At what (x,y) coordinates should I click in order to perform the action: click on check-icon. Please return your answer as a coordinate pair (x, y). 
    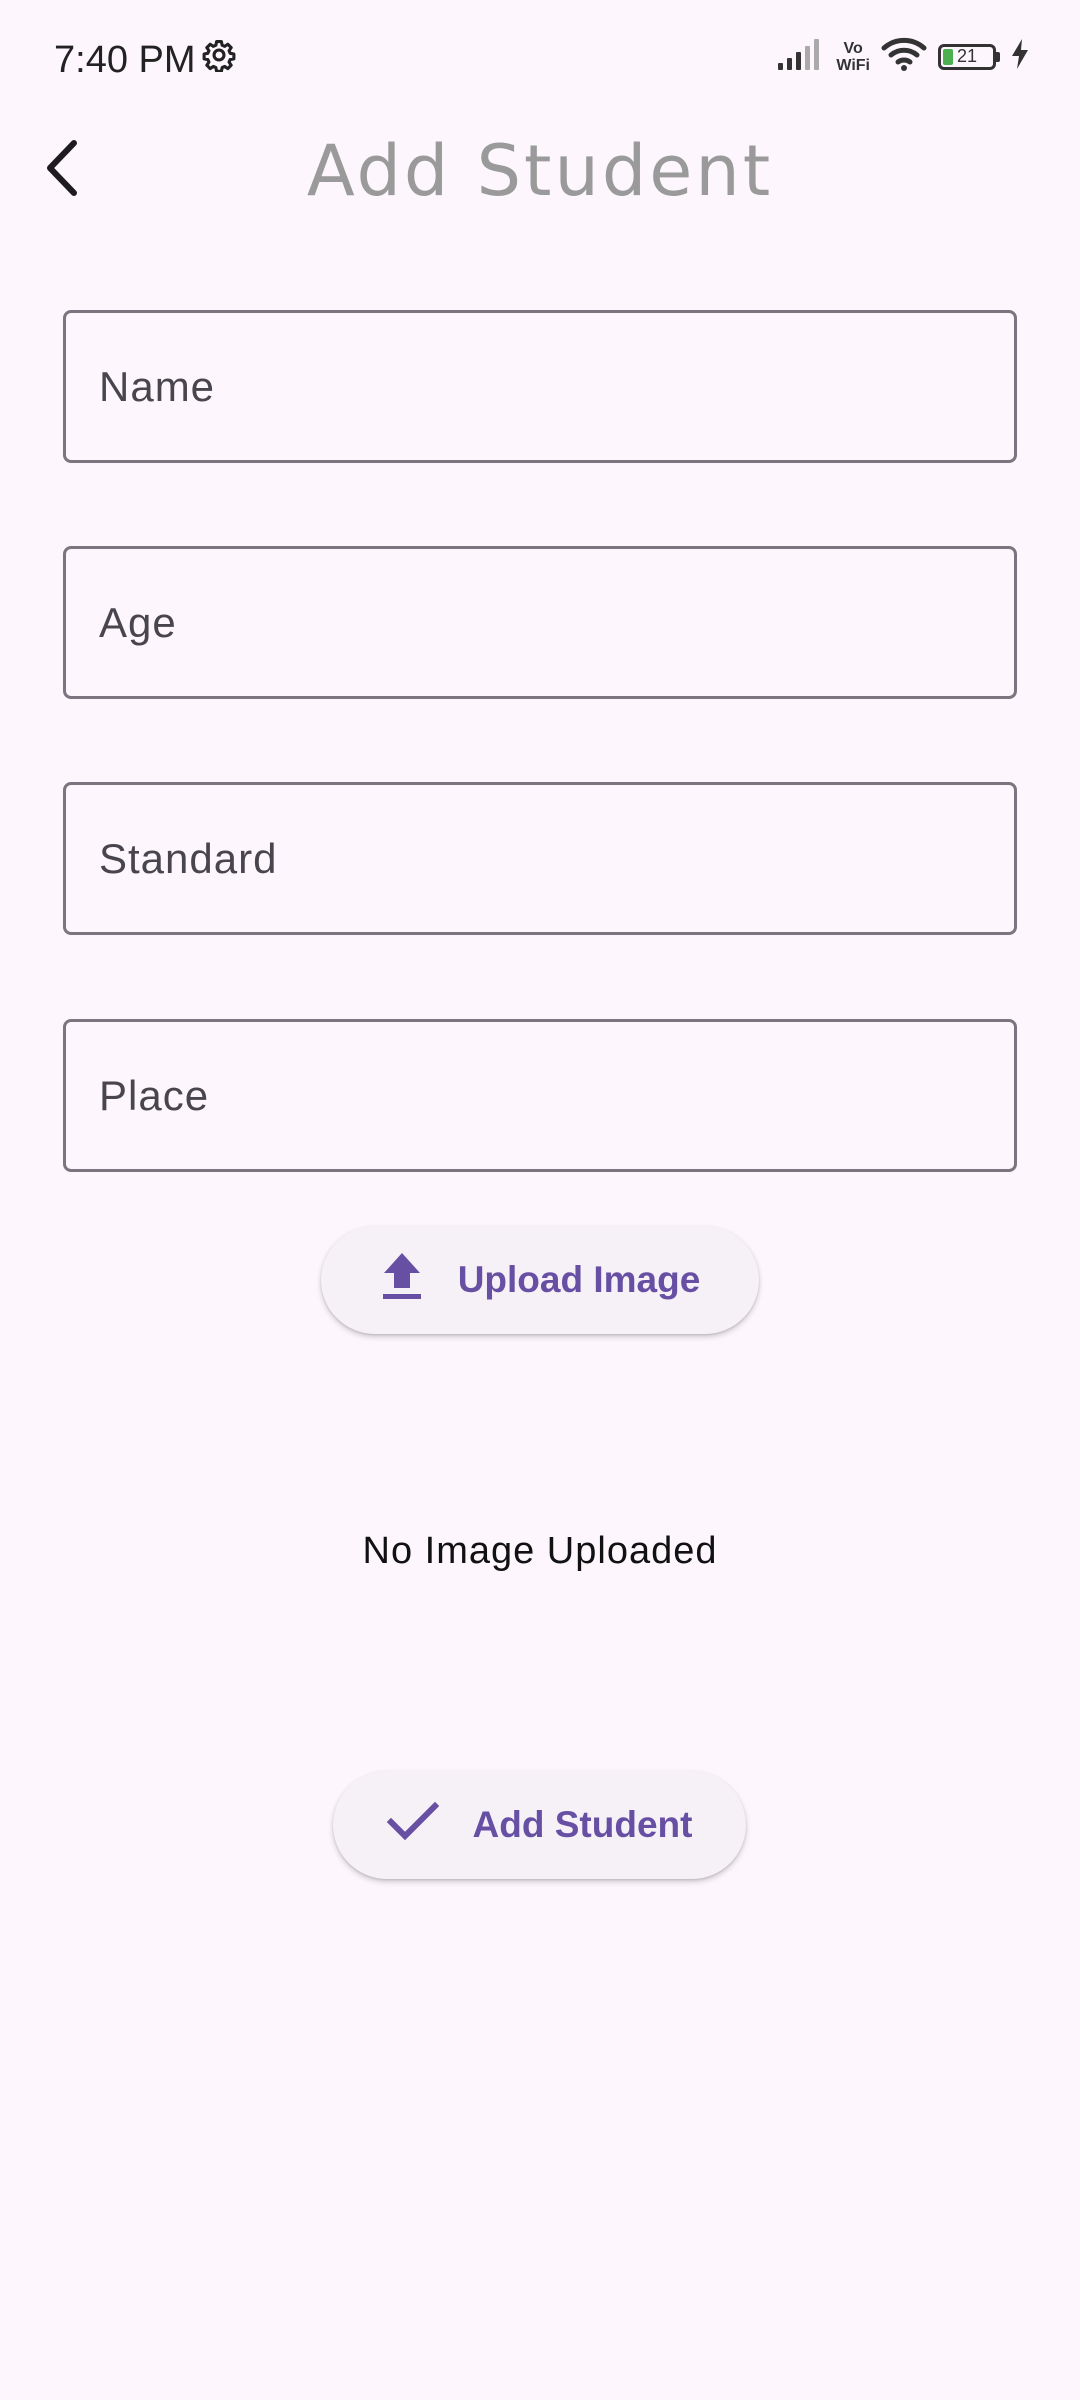
    Looking at the image, I should click on (412, 1825).